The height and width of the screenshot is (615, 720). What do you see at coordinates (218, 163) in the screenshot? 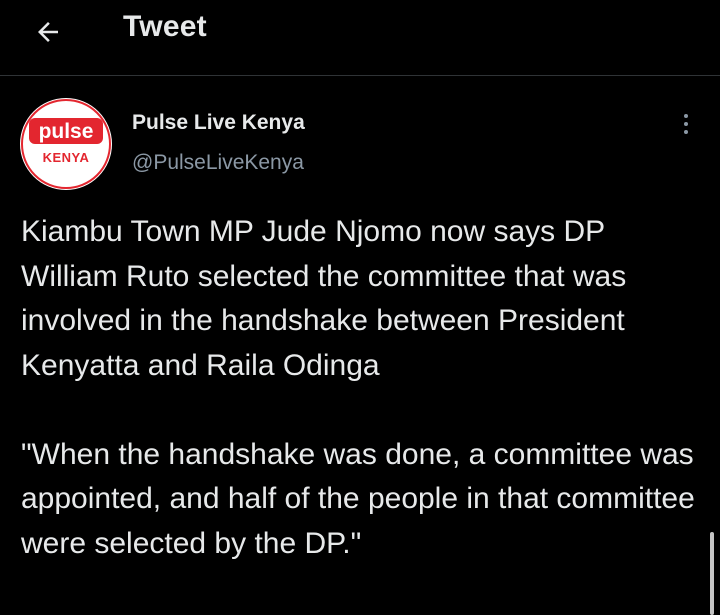
I see `author-handle: @PulseLiveKenya` at bounding box center [218, 163].